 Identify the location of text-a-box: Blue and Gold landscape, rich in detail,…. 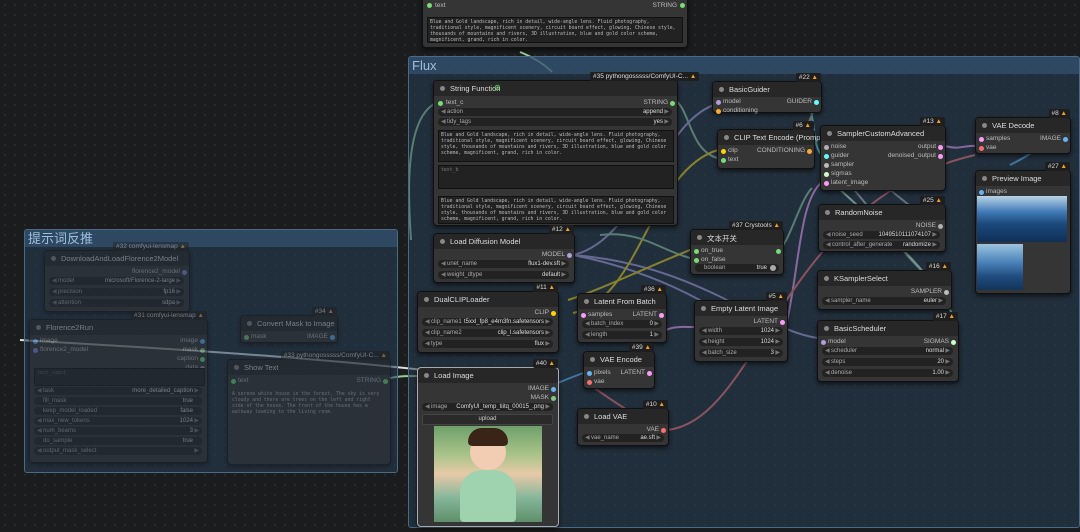
(556, 146).